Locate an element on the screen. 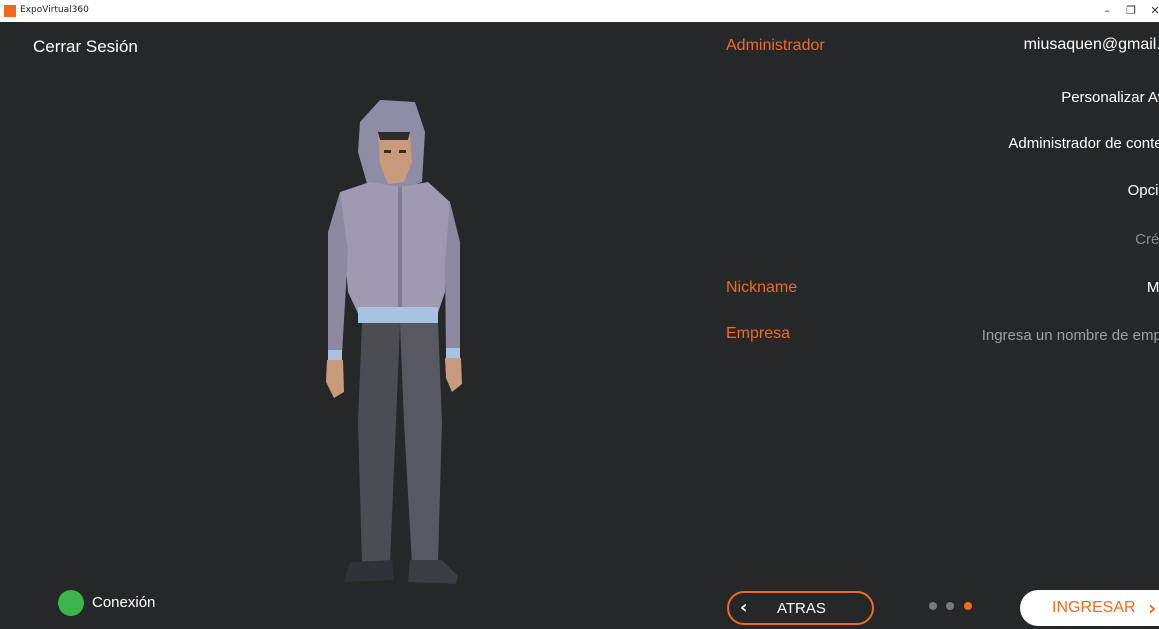  ingresar-button: INGRESAR › is located at coordinates (1089, 608).